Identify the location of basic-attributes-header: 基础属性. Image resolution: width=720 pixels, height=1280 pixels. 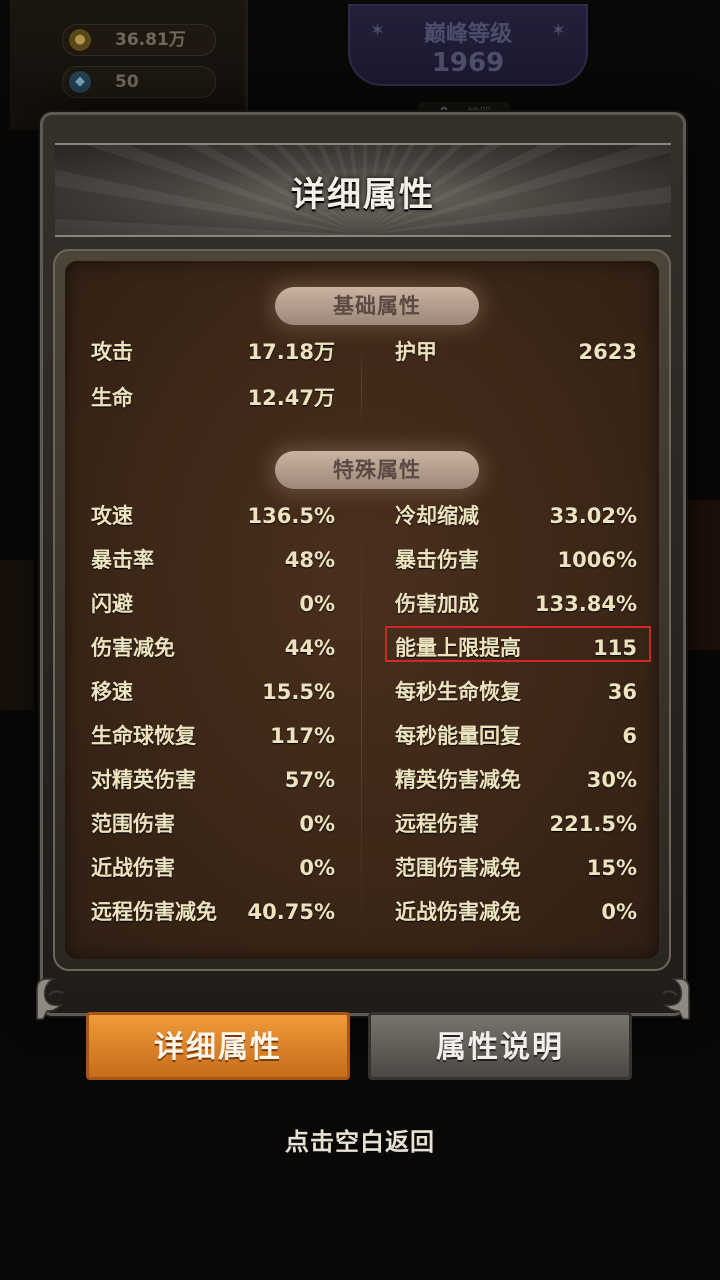
(377, 306).